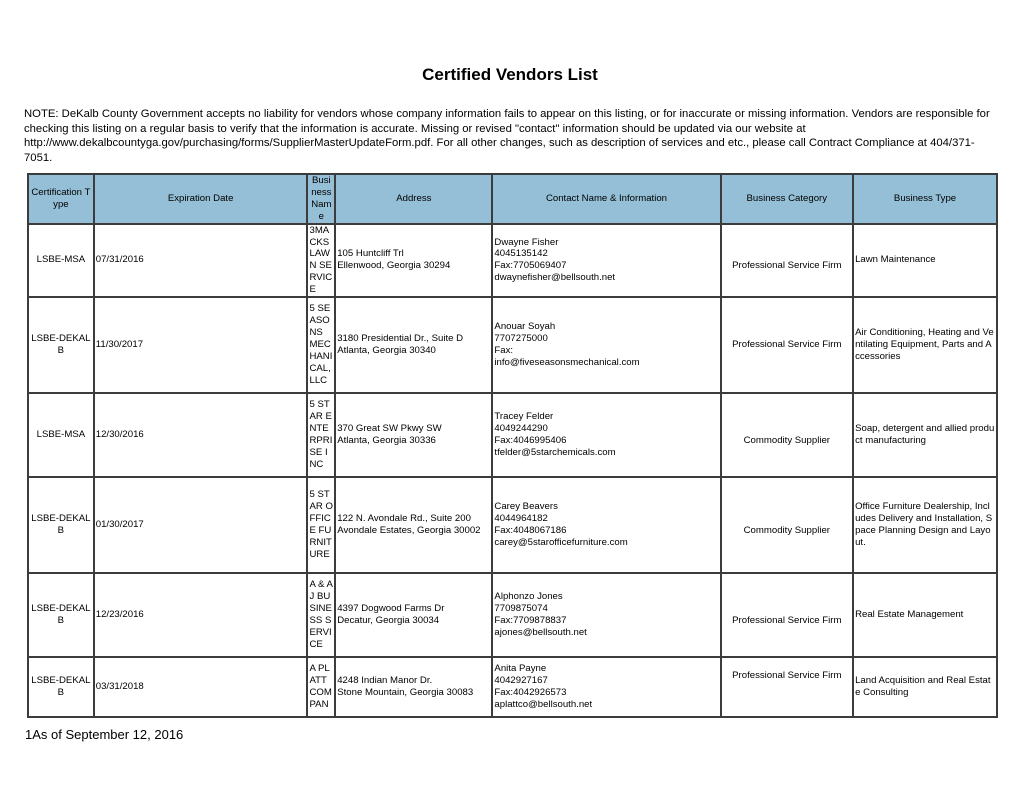 The width and height of the screenshot is (1020, 788). Describe the element at coordinates (530, 266) in the screenshot. I see `contact-fax: Fax:7705069407` at that location.